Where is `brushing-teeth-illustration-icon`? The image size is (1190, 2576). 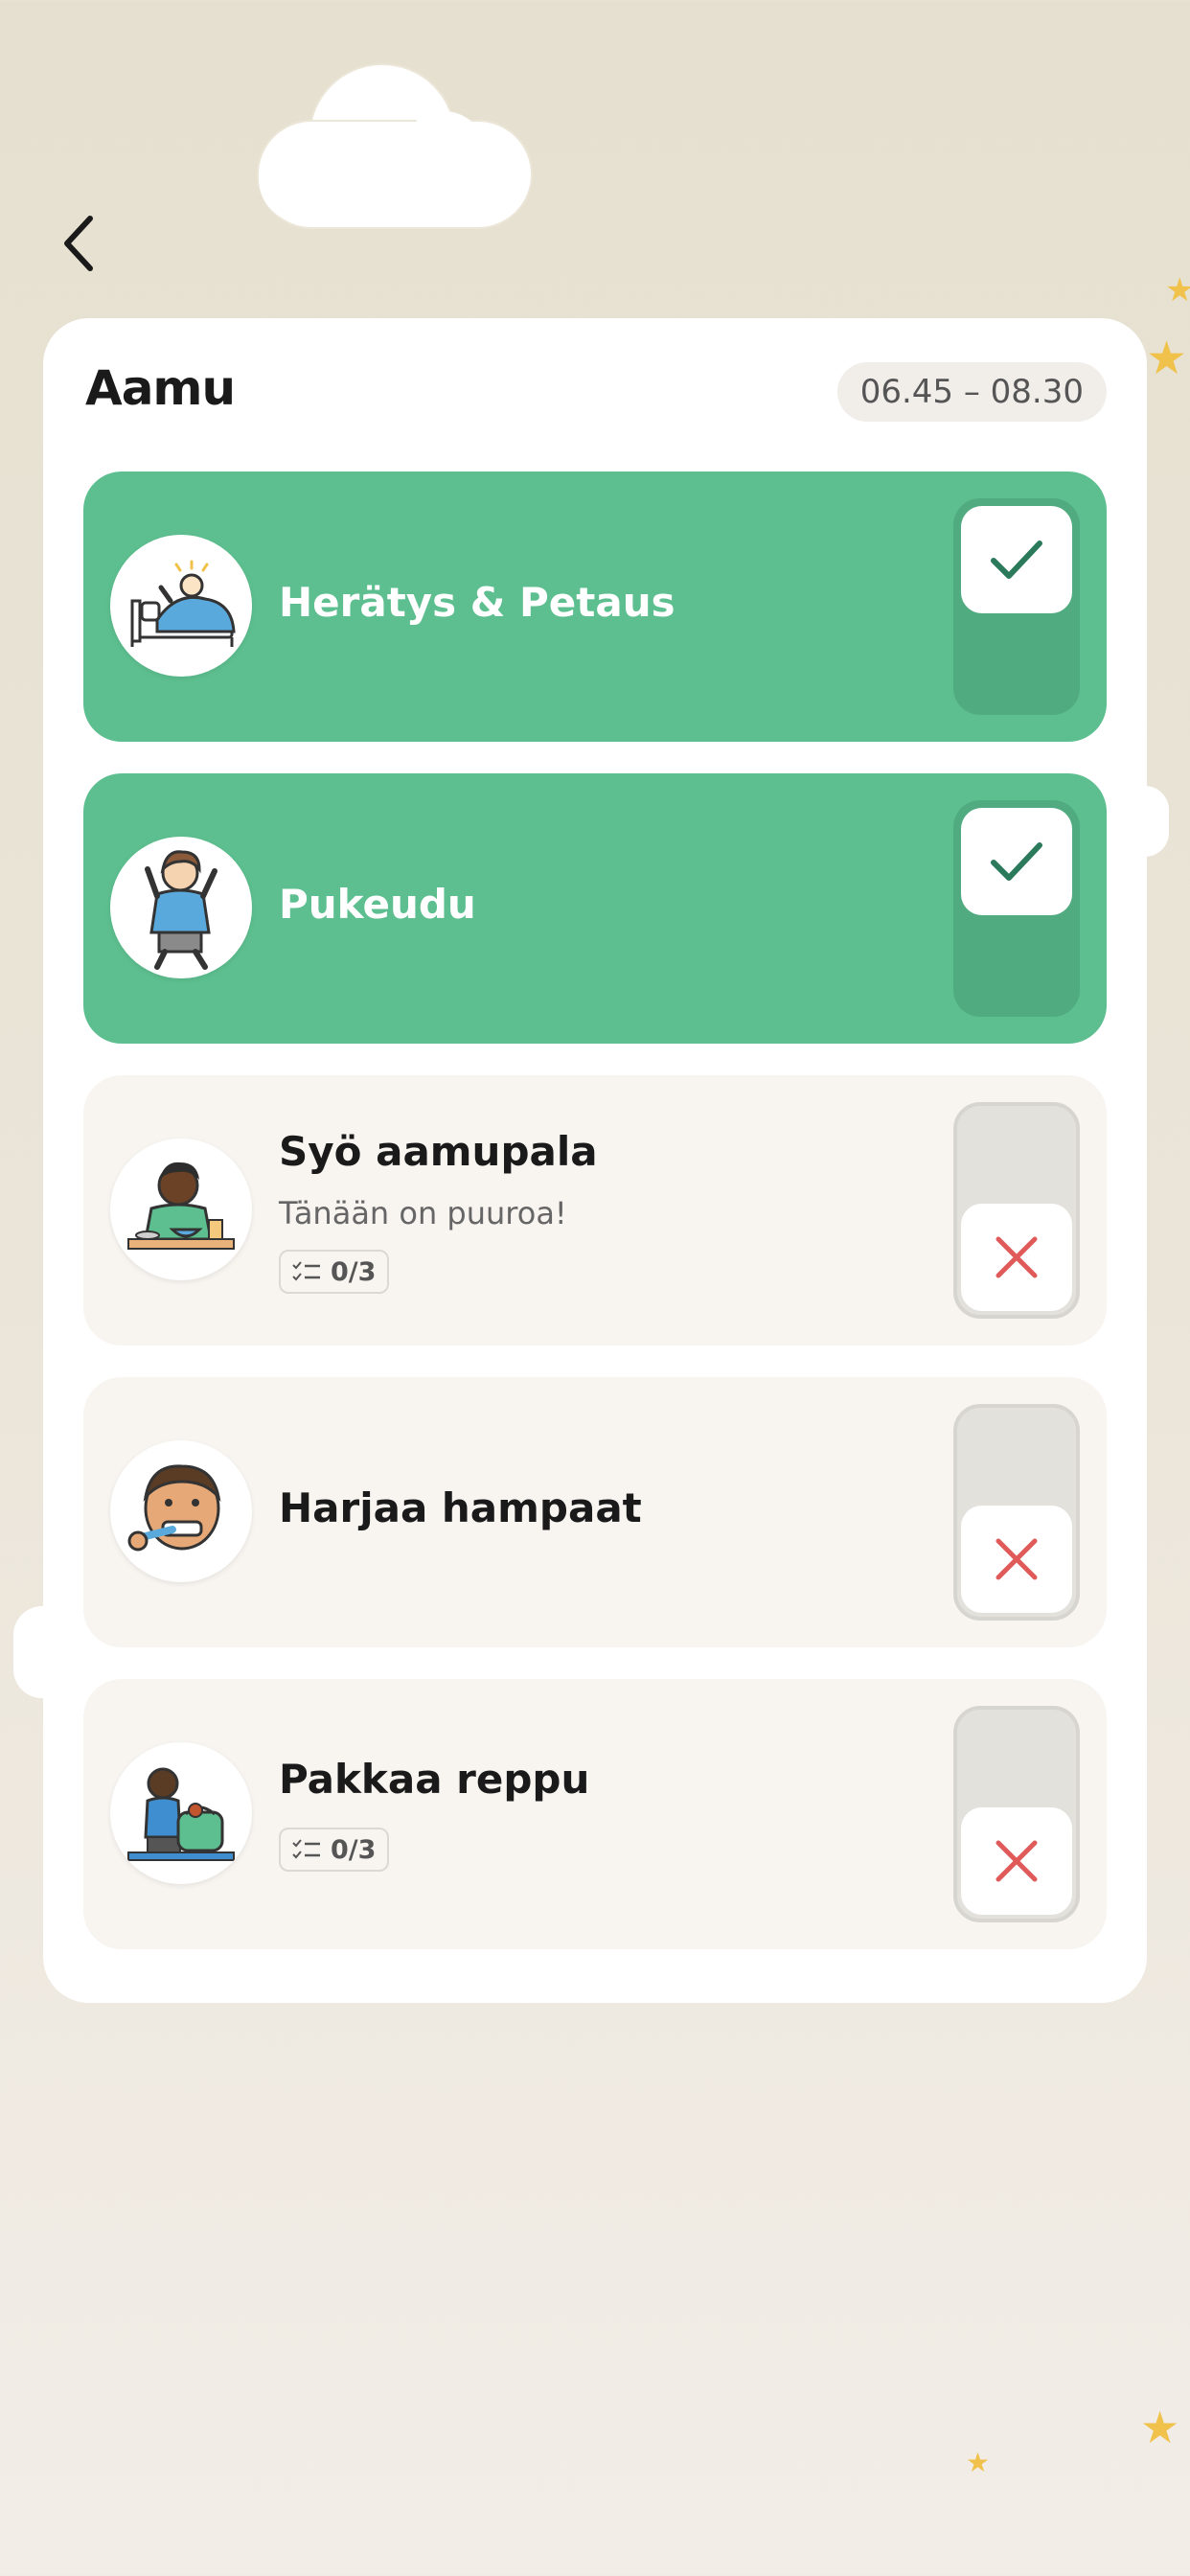 brushing-teeth-illustration-icon is located at coordinates (181, 1511).